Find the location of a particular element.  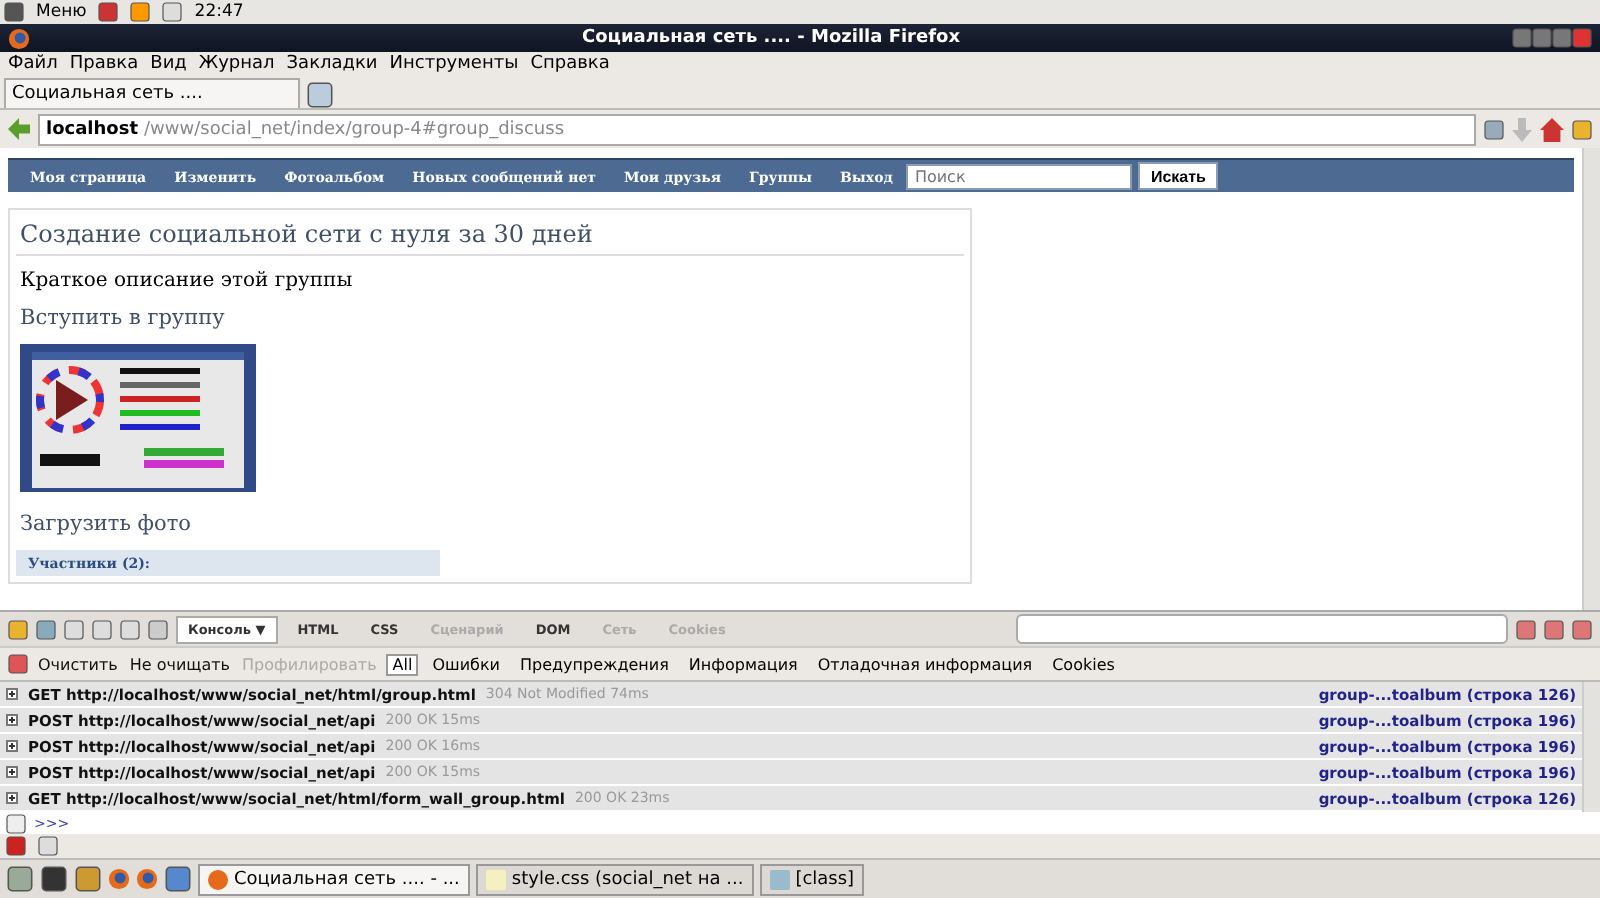

menu-item: Справка is located at coordinates (570, 64).